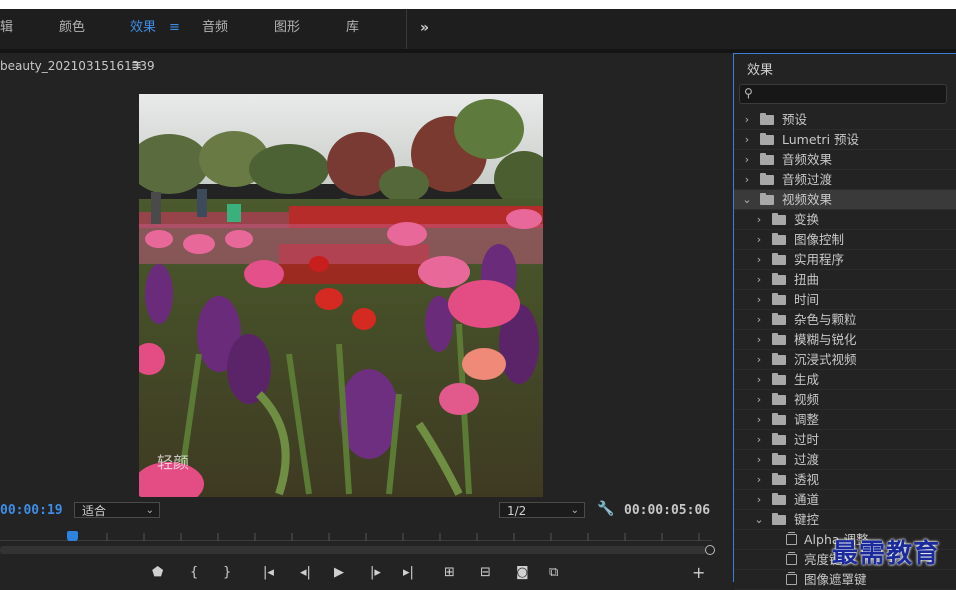 The width and height of the screenshot is (956, 590). I want to click on add-button-icon: +, so click(698, 573).